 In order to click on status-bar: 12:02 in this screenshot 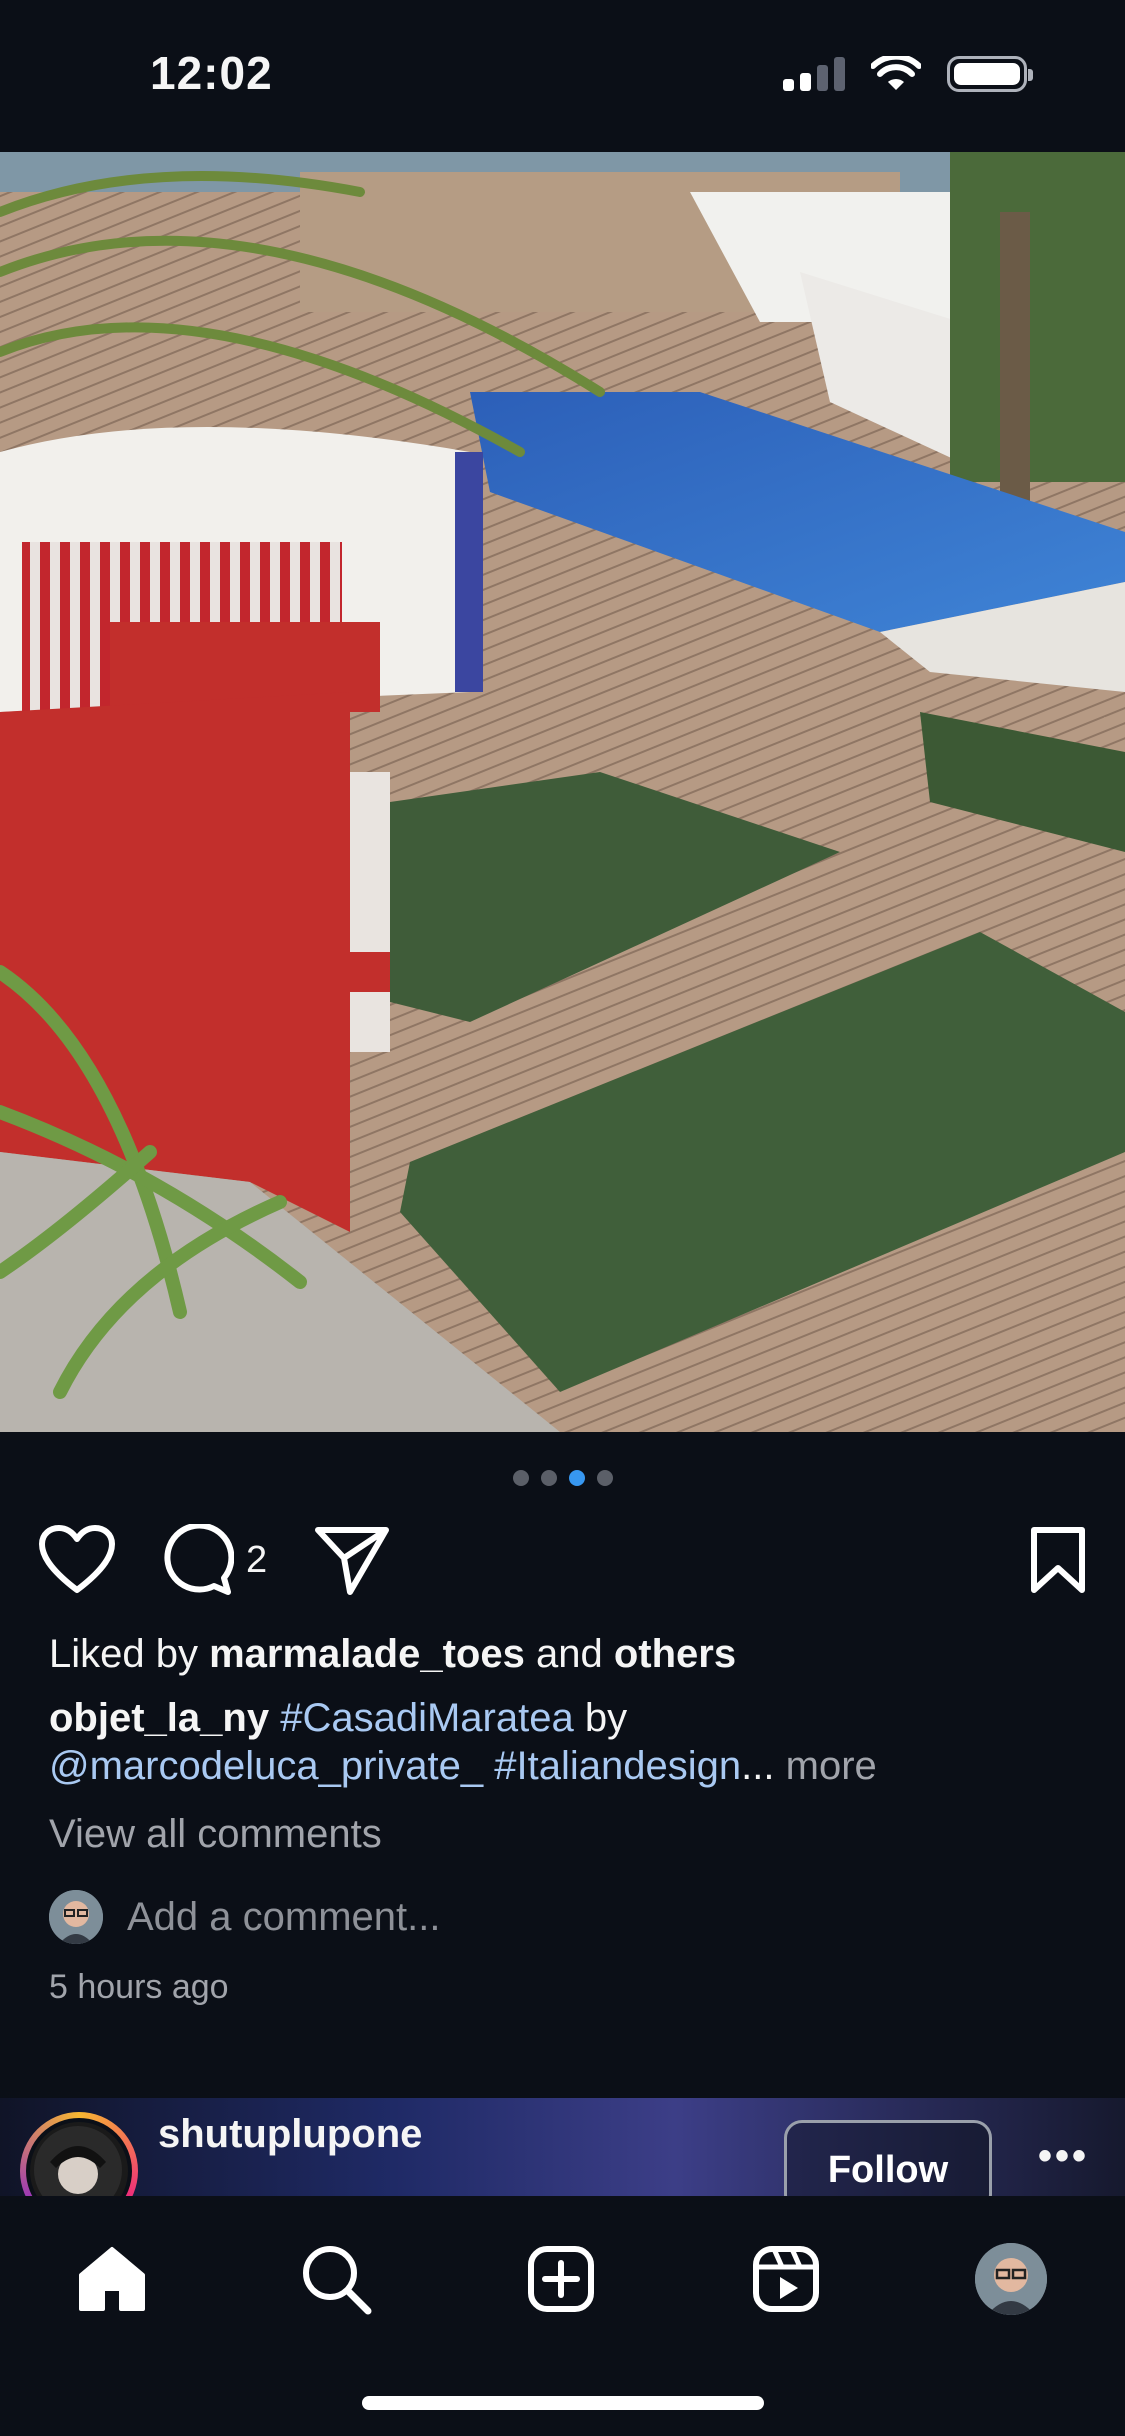, I will do `click(562, 76)`.